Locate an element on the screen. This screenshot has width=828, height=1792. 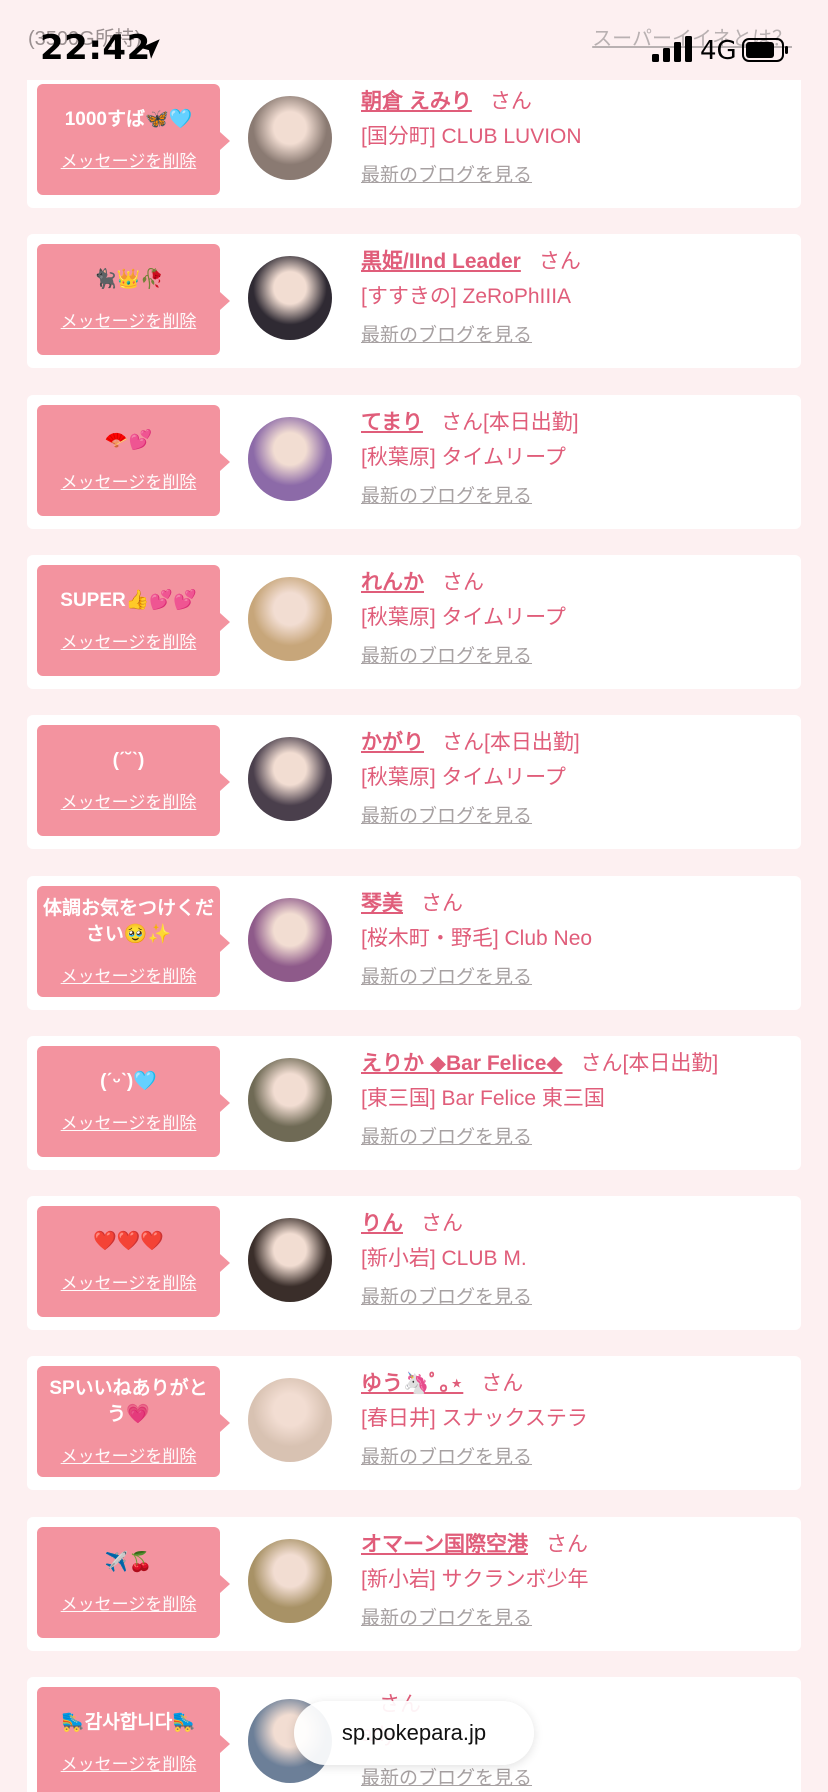
message-bubble: ✈️🍒 メッセージを削除 is located at coordinates (133, 1582).